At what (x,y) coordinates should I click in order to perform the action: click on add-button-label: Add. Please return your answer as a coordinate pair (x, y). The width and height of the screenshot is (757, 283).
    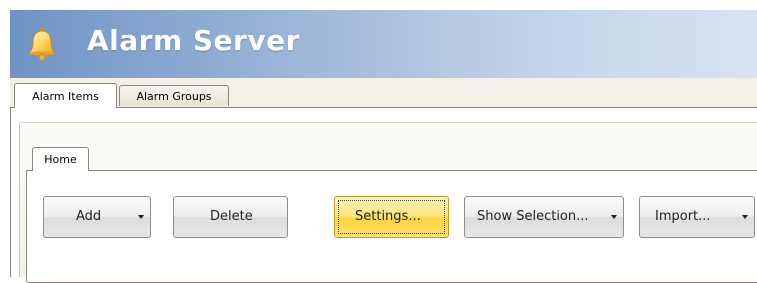
    Looking at the image, I should click on (89, 216).